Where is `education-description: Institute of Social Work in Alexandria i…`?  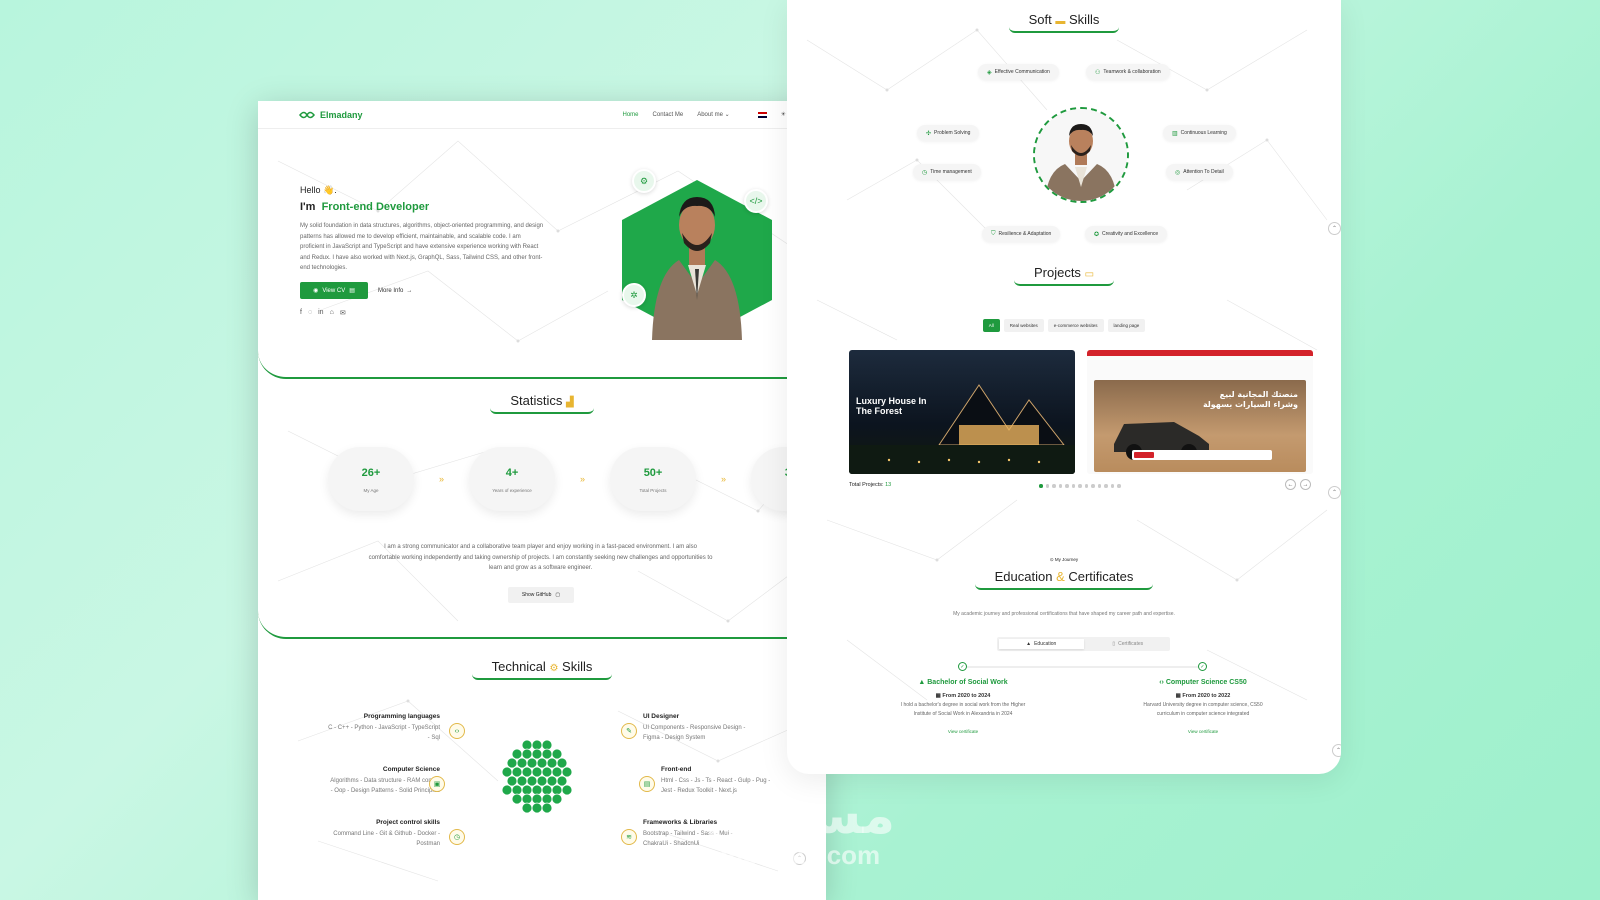 education-description: Institute of Social Work in Alexandria i… is located at coordinates (963, 714).